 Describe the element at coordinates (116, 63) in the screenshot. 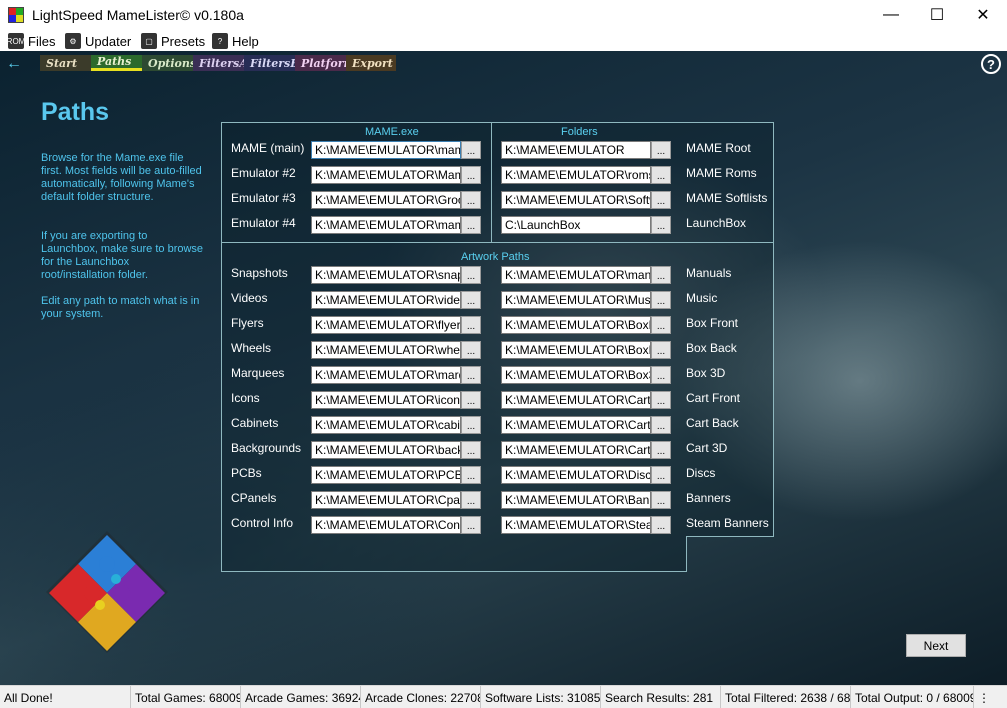

I see `tab-paths: Paths` at that location.